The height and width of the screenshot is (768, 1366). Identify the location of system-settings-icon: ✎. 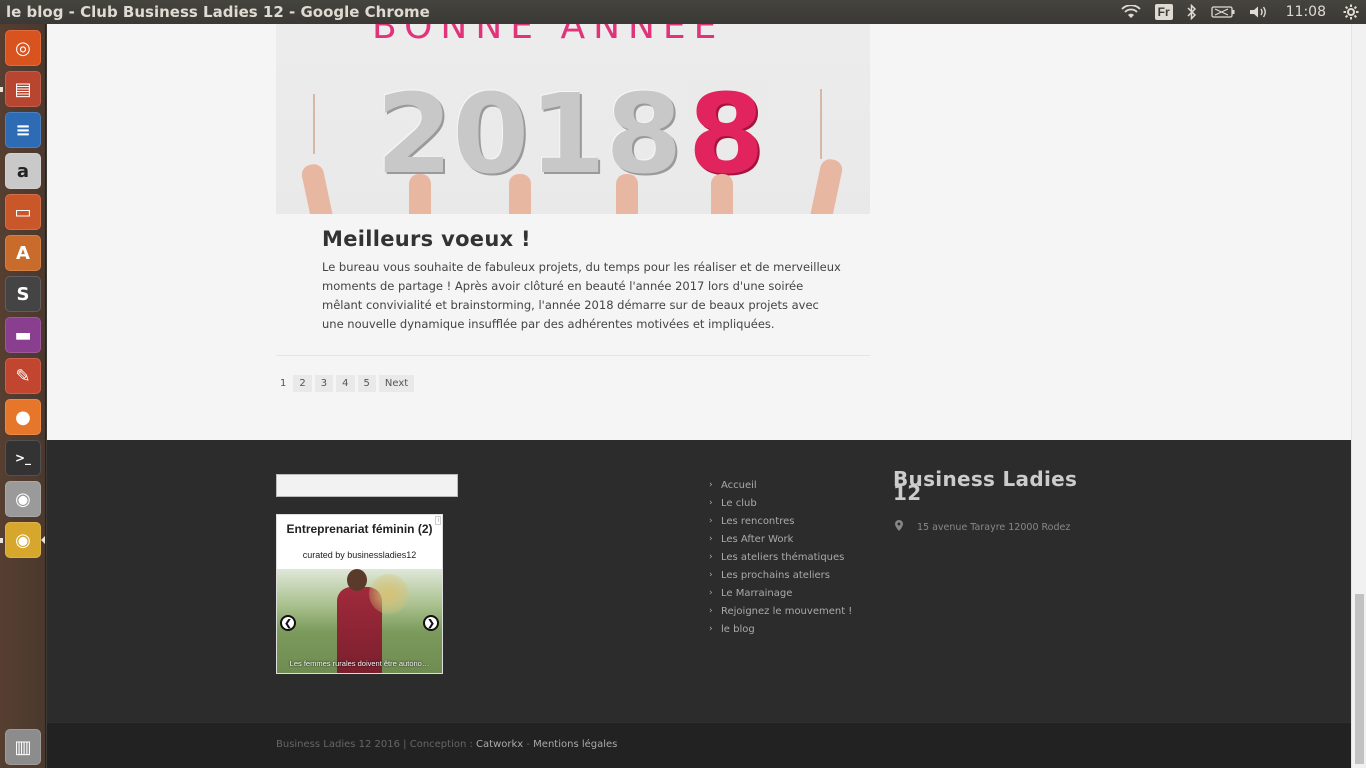
(23, 376).